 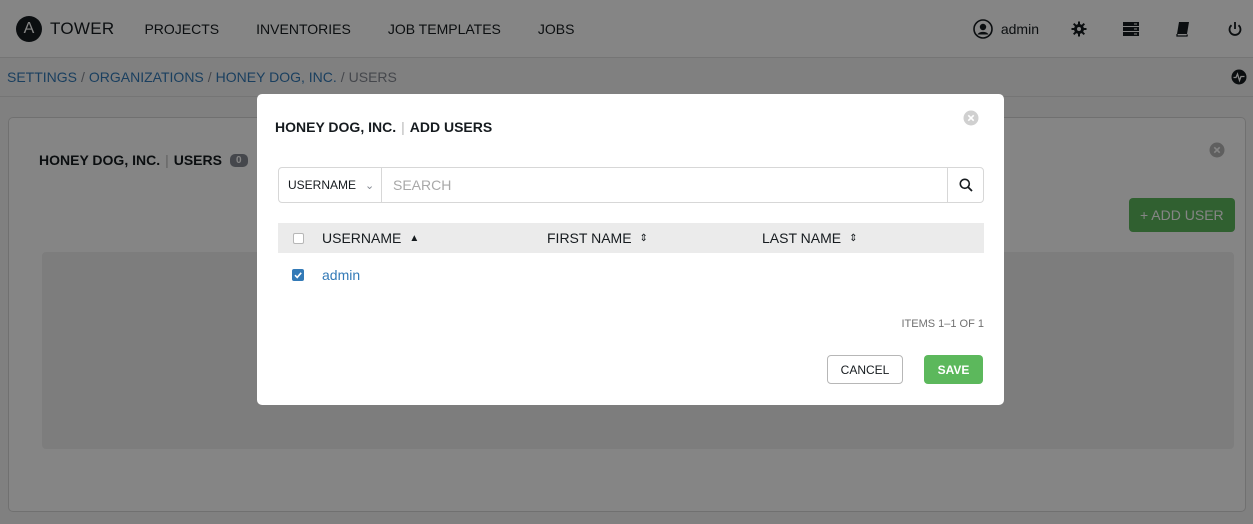 I want to click on sort-ascending-icon: ▲, so click(x=414, y=238).